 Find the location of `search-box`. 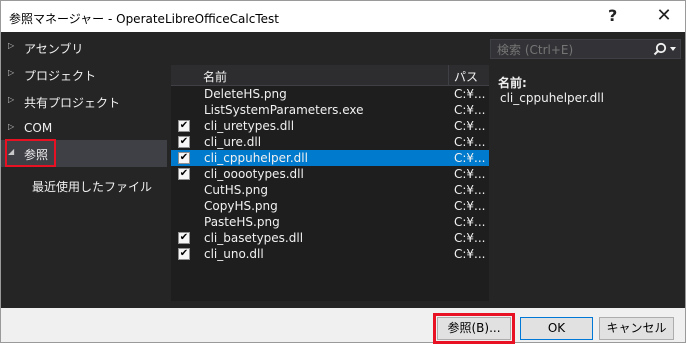

search-box is located at coordinates (585, 49).